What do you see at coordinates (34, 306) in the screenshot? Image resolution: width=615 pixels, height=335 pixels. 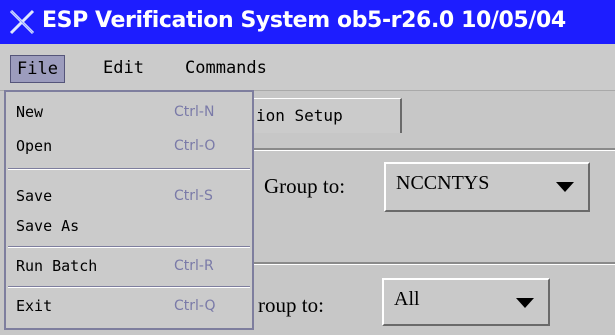 I see `menu-item-label: Exit` at bounding box center [34, 306].